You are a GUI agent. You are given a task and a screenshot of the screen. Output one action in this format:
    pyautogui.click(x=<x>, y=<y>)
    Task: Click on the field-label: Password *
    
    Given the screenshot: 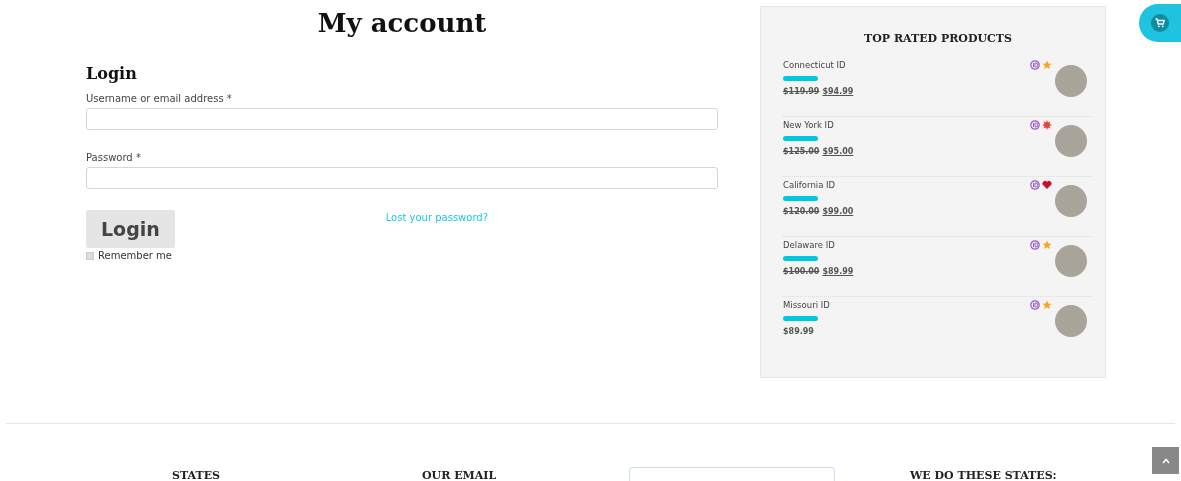 What is the action you would take?
    pyautogui.click(x=113, y=157)
    